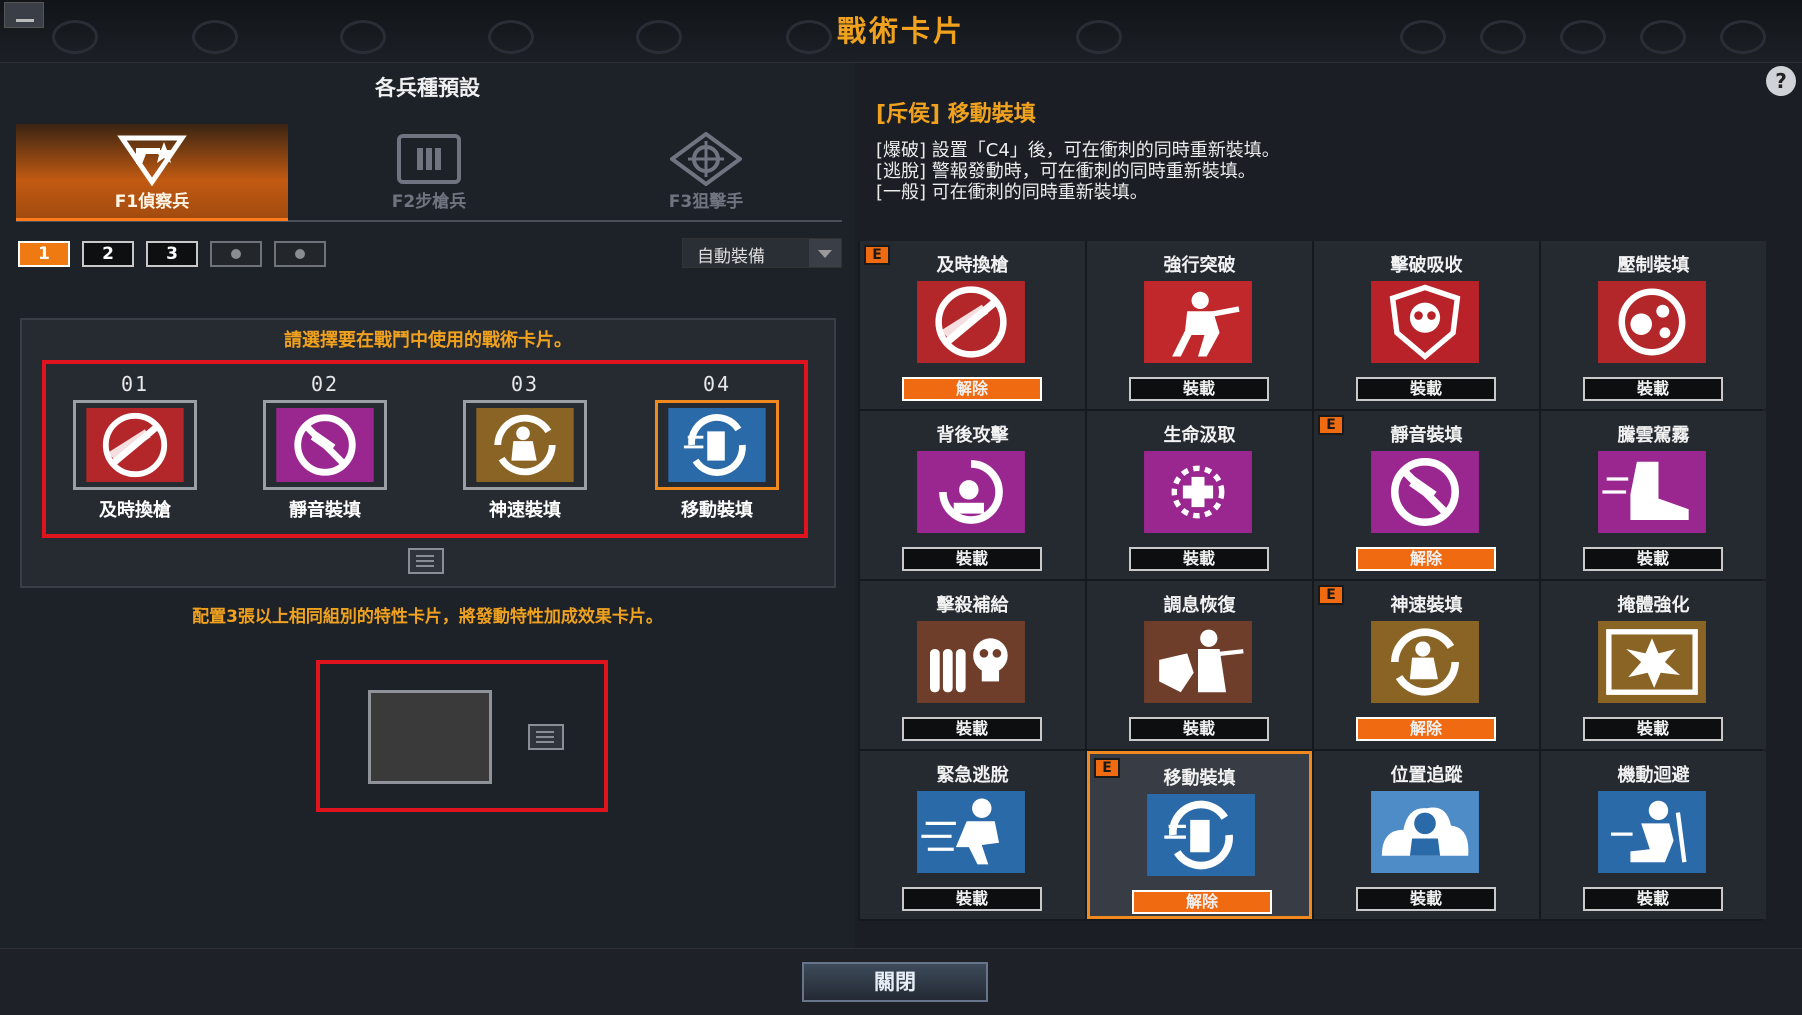 This screenshot has width=1802, height=1015. I want to click on escape-icon, so click(971, 832).